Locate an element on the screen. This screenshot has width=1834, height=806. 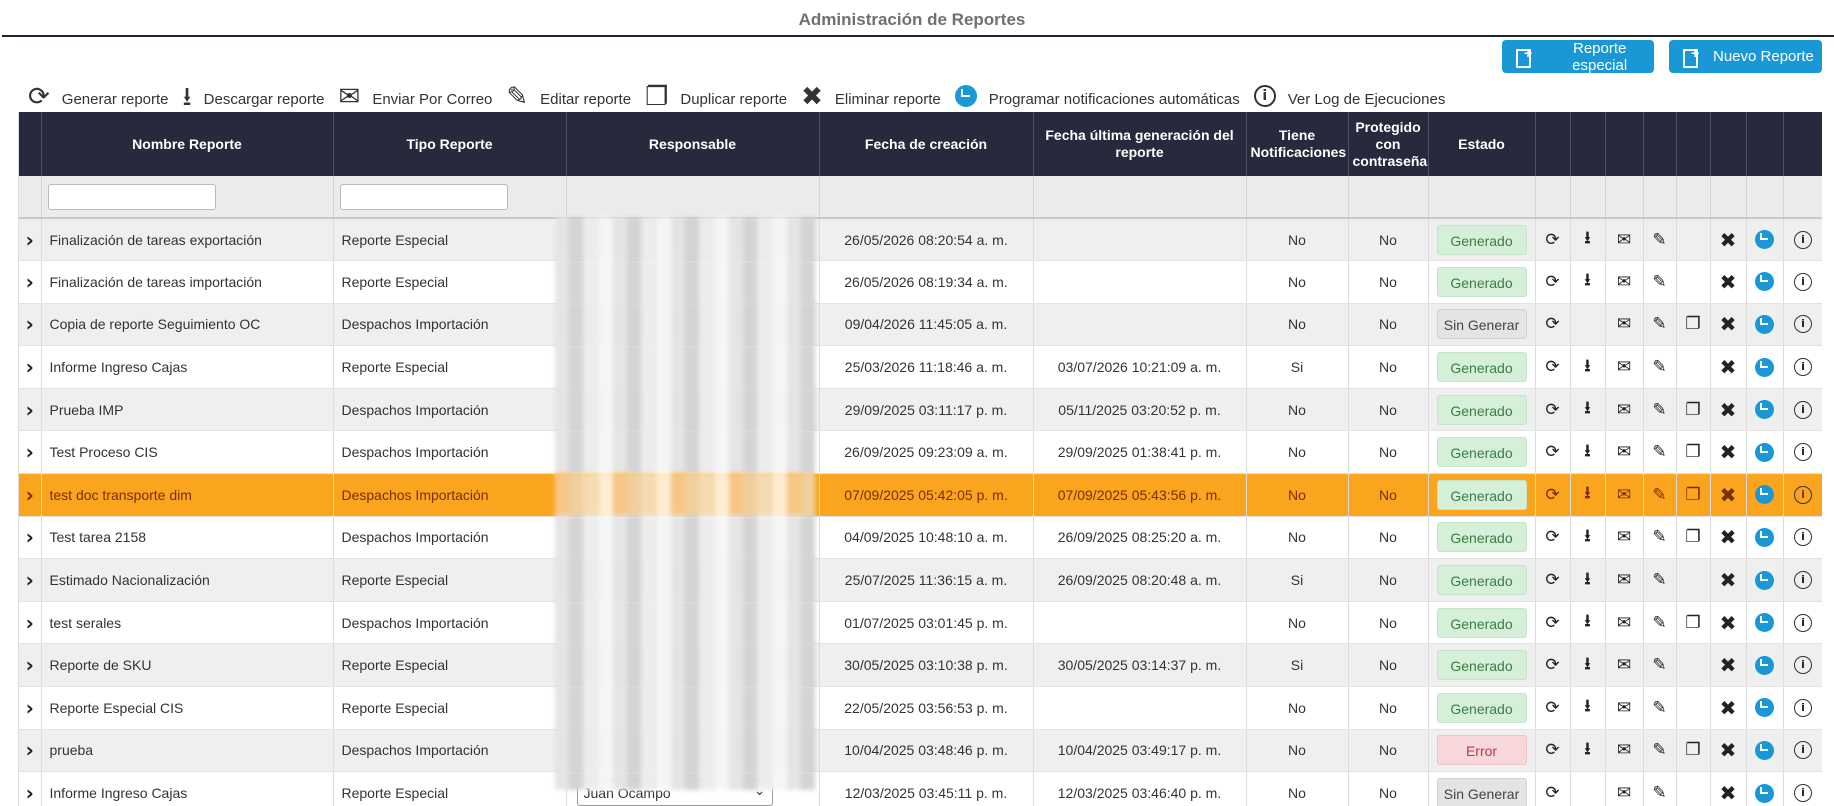
toolbar-download: ⭳ Descargar reporte is located at coordinates (254, 97).